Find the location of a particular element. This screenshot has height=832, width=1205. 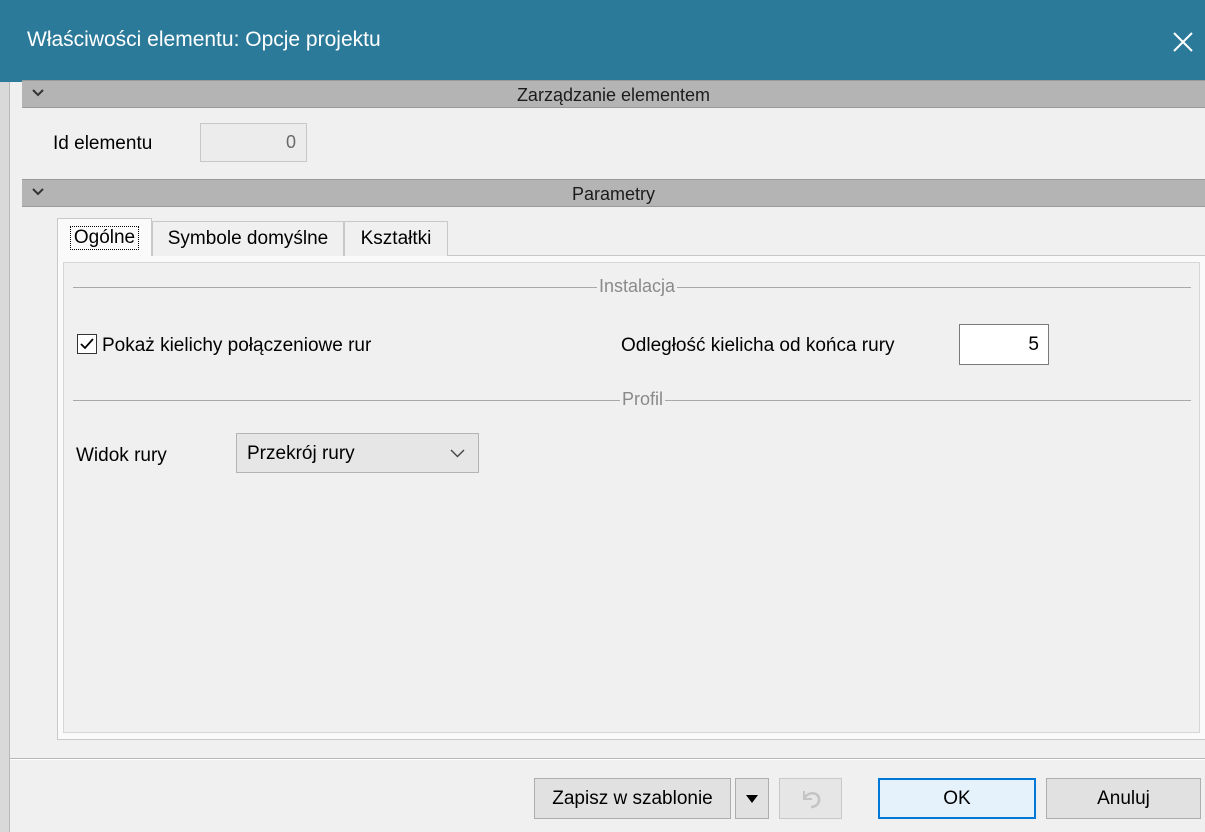

tab-fittings: Kształtki is located at coordinates (396, 238).